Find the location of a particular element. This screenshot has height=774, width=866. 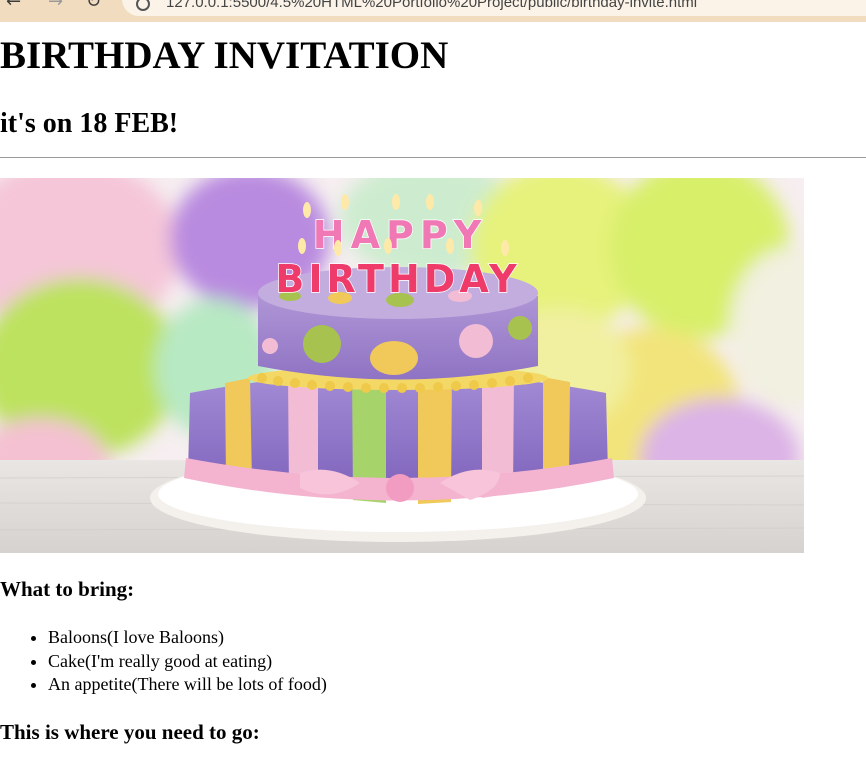

list-item: Baloons(I love Baloons) is located at coordinates (187, 638).